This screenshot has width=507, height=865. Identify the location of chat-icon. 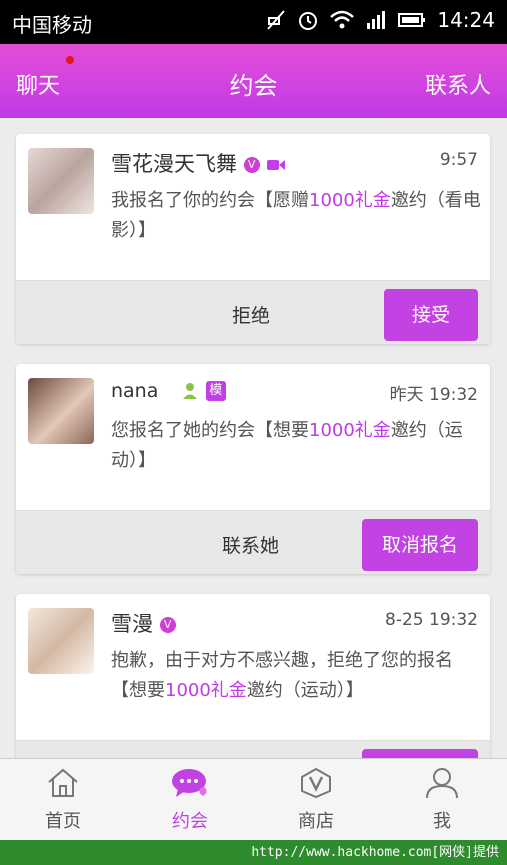
(189, 783).